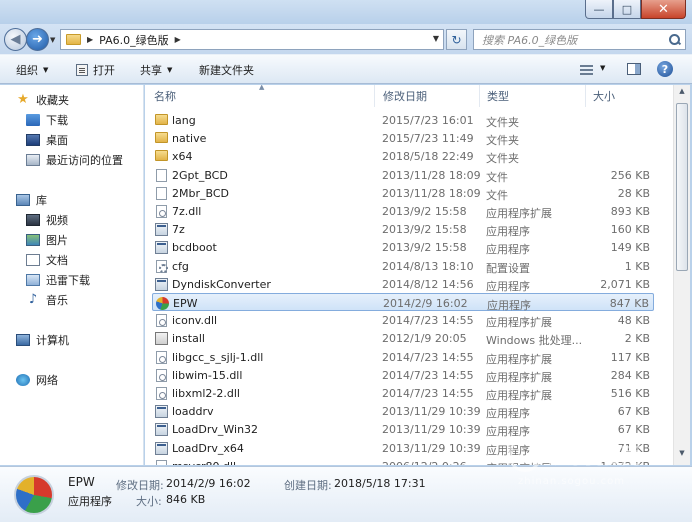 The width and height of the screenshot is (692, 522). I want to click on file-row: cfg 2014/8/13 18:10 配置设置 1 KB, so click(403, 266).